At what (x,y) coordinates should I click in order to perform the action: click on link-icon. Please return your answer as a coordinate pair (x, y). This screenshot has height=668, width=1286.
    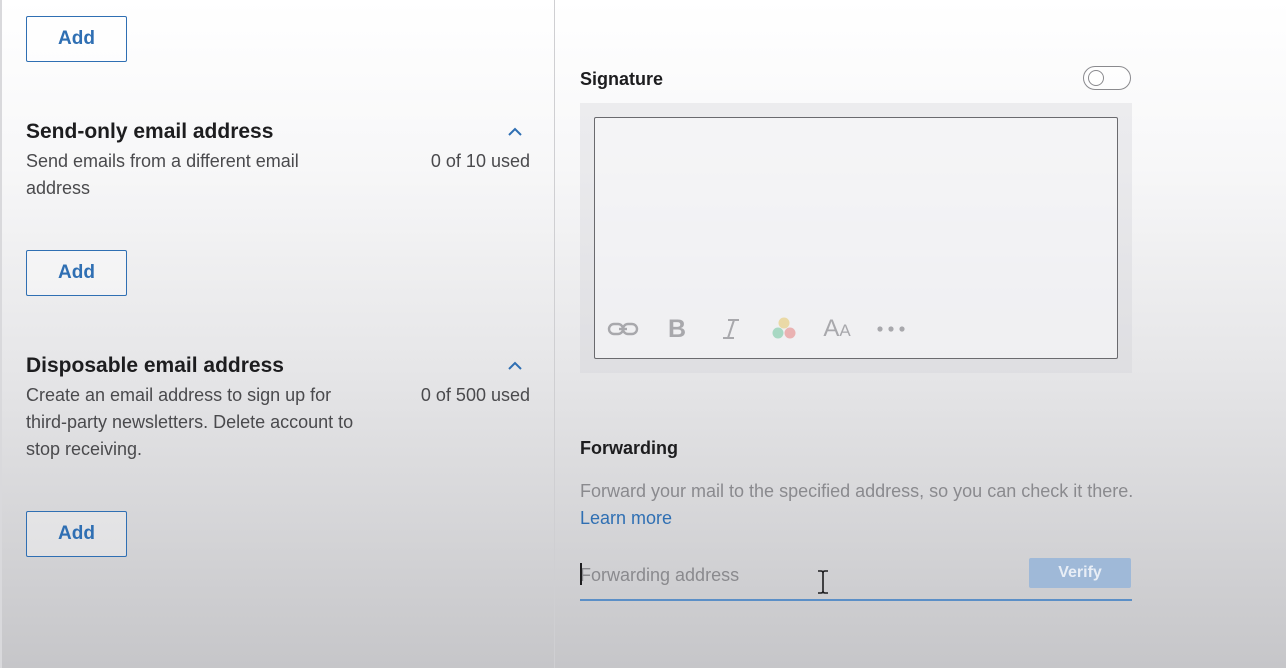
    Looking at the image, I should click on (623, 329).